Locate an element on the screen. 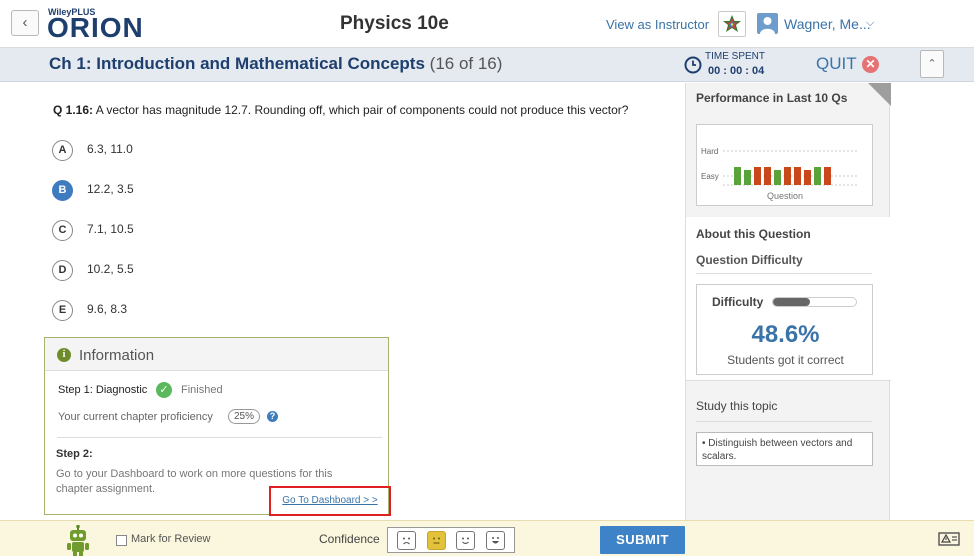  sad-face-icon is located at coordinates (407, 540).